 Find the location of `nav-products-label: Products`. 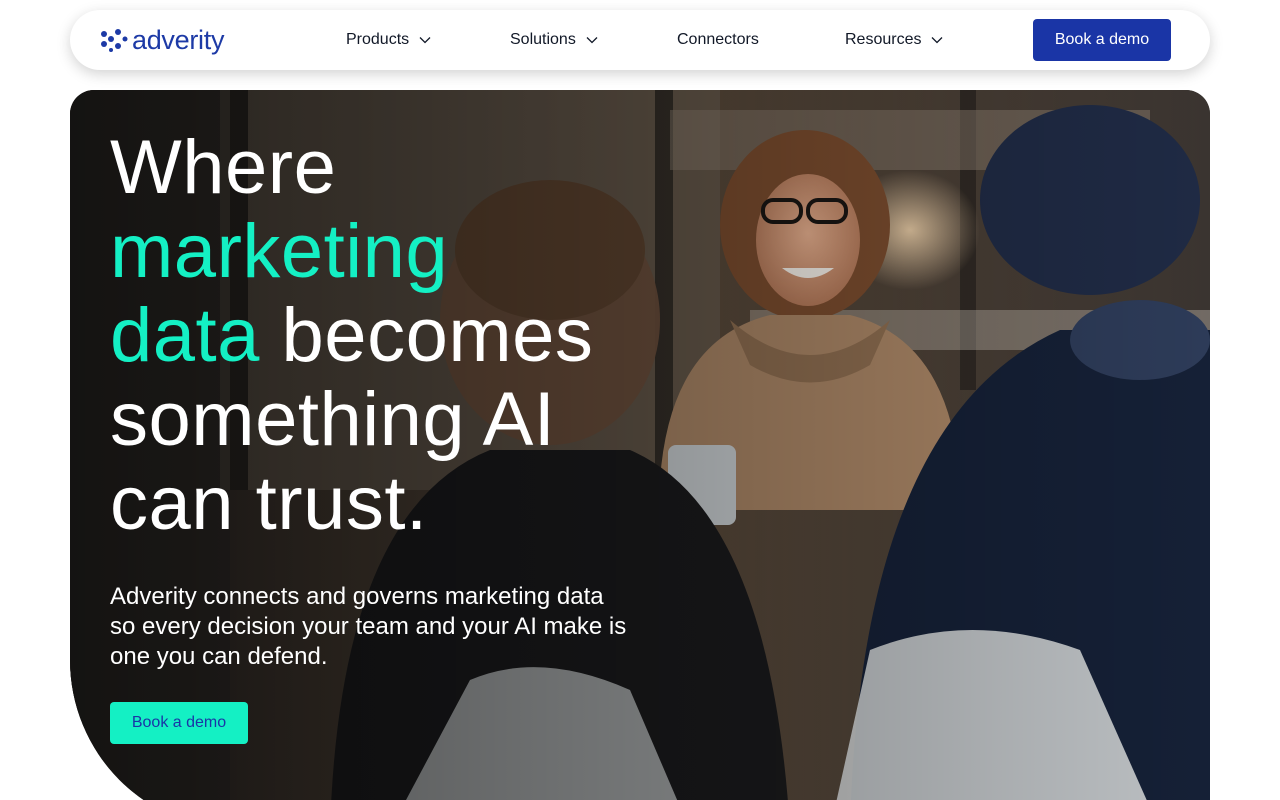

nav-products-label: Products is located at coordinates (378, 39).